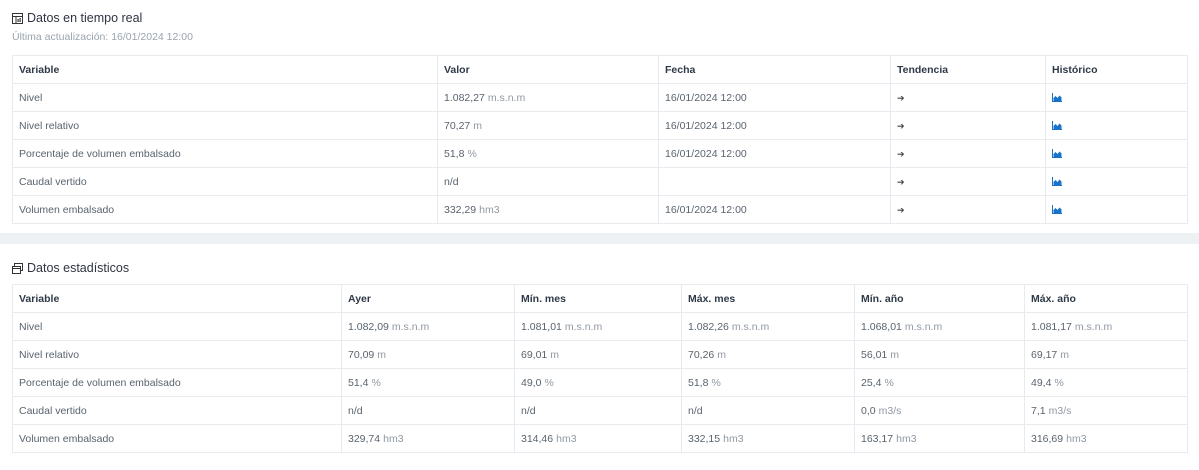  Describe the element at coordinates (774, 69) in the screenshot. I see `col-header-fecha: Fecha` at that location.